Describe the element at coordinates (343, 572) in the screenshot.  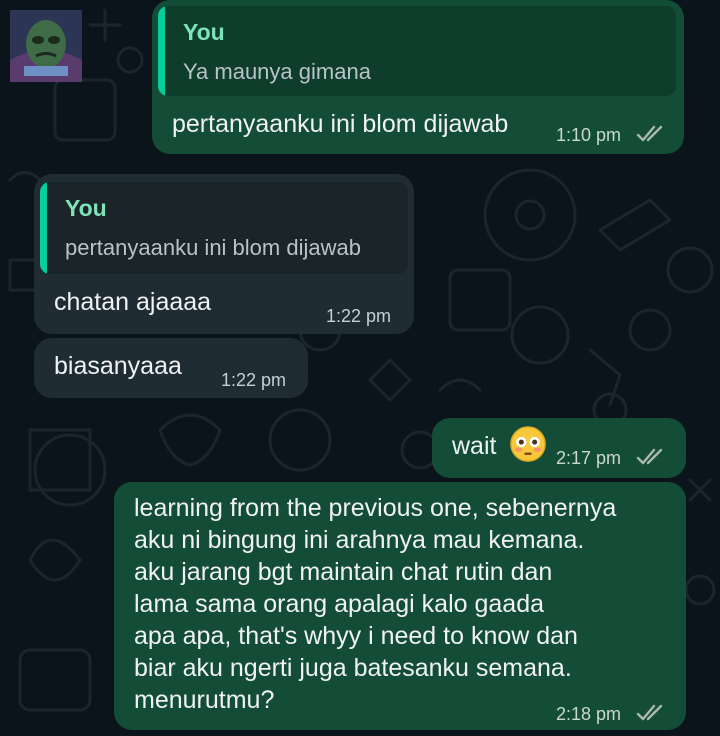
I see `message-line: aku jarang bgt maintain chat rutin dan` at that location.